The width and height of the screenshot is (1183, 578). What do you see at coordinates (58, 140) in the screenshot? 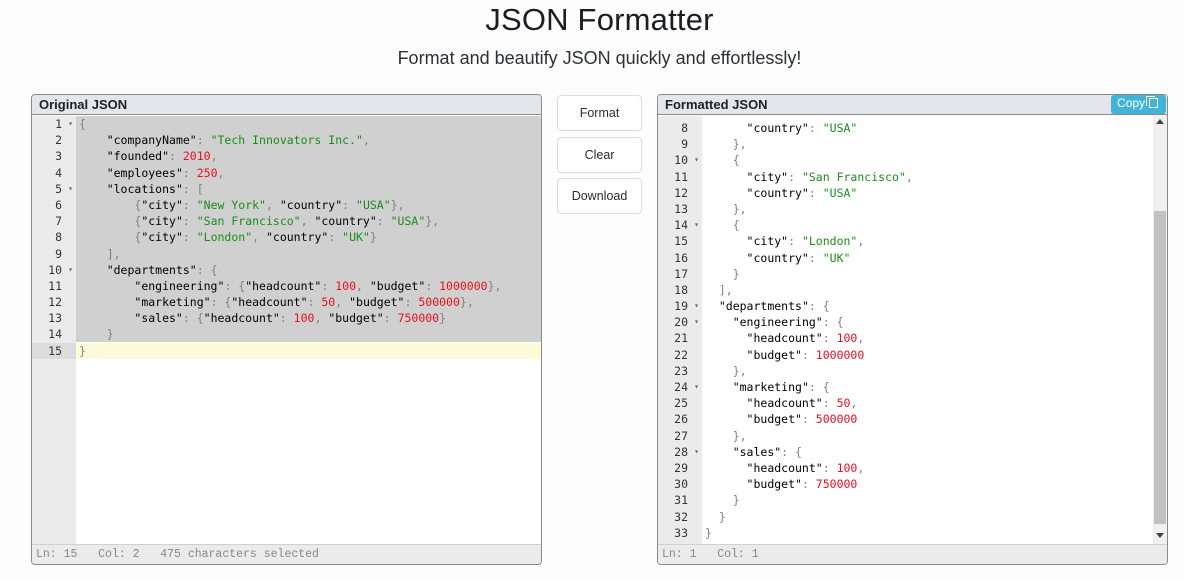
I see `line-number: 2` at bounding box center [58, 140].